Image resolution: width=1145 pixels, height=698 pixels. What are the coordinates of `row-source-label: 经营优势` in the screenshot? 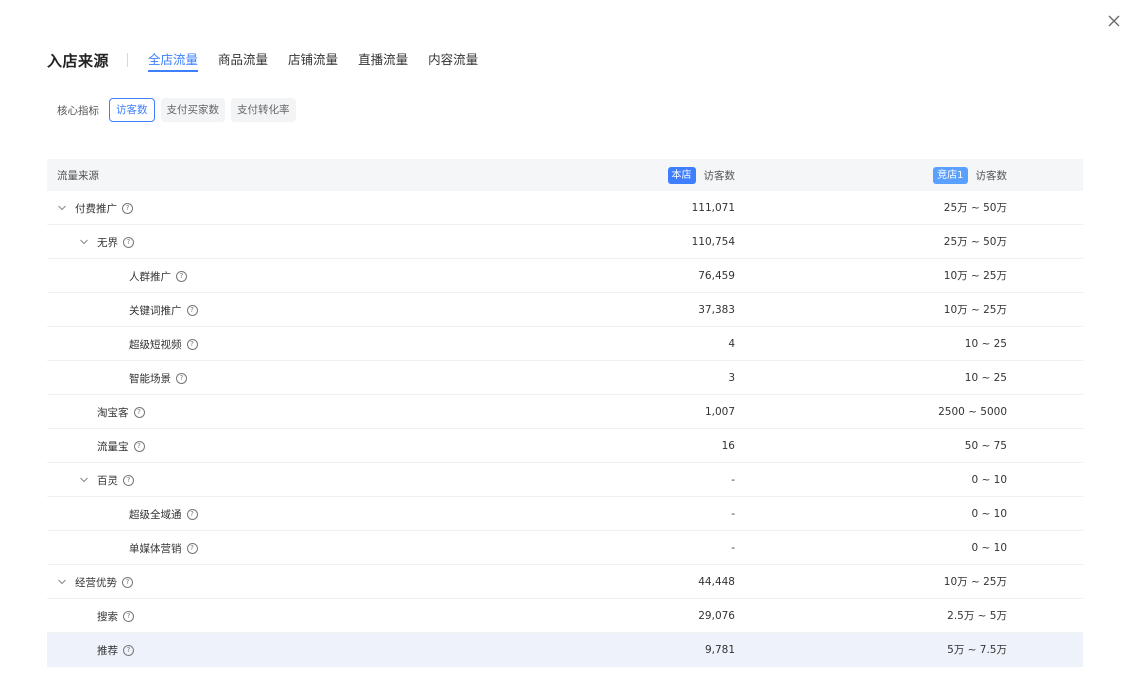 It's located at (96, 582).